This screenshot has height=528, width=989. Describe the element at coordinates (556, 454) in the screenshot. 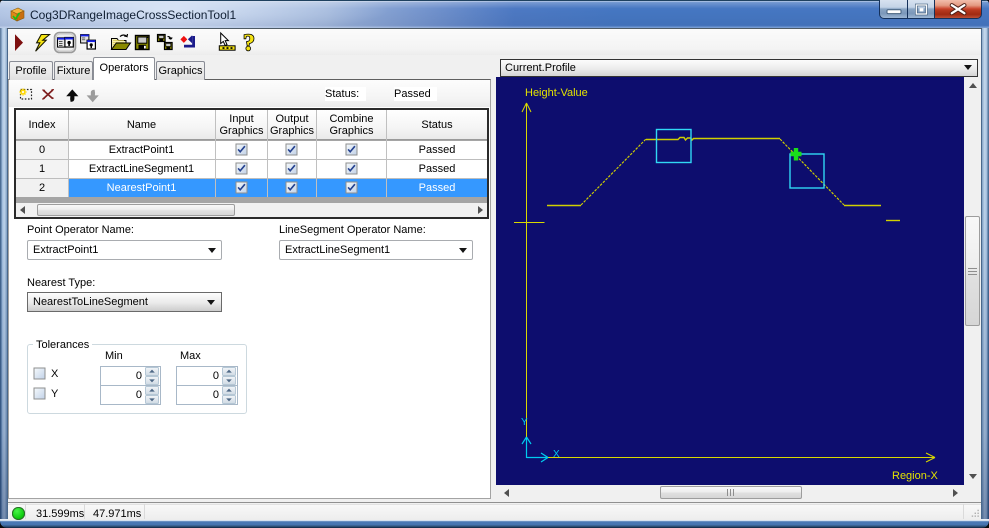

I see `svg-text: X` at that location.